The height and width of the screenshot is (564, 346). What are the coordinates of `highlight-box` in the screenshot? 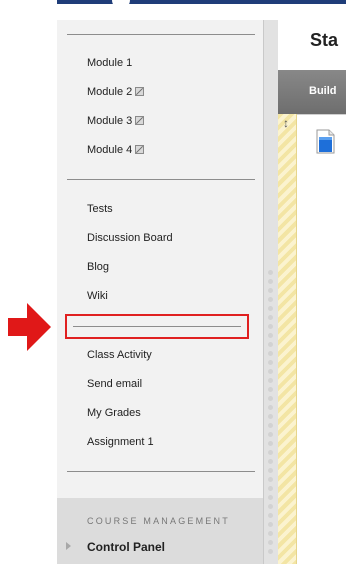 It's located at (157, 326).